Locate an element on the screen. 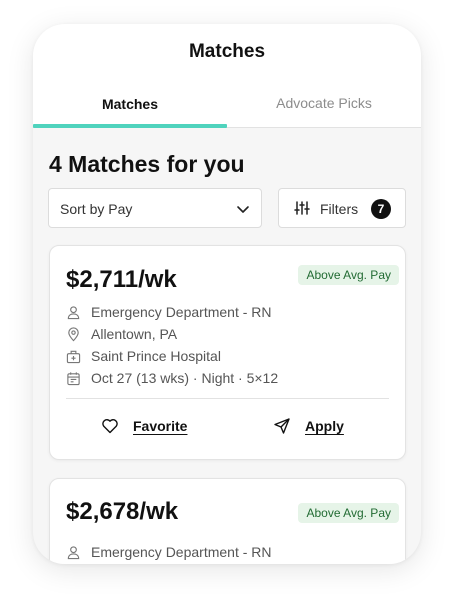 The height and width of the screenshot is (604, 454). favorite-label: Favorite is located at coordinates (160, 426).